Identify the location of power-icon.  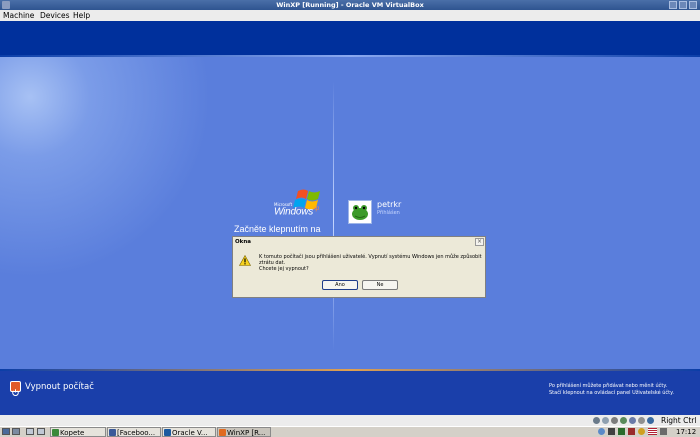
(15, 393).